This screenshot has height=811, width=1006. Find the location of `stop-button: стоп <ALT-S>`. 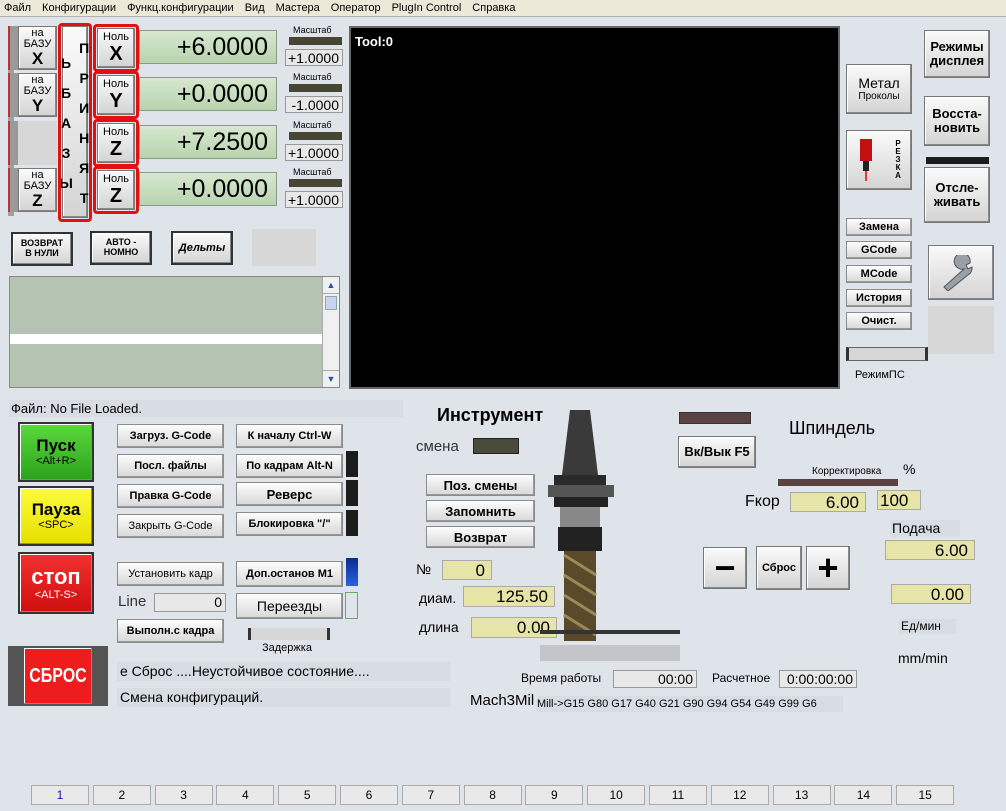

stop-button: стоп <ALT-S> is located at coordinates (56, 583).